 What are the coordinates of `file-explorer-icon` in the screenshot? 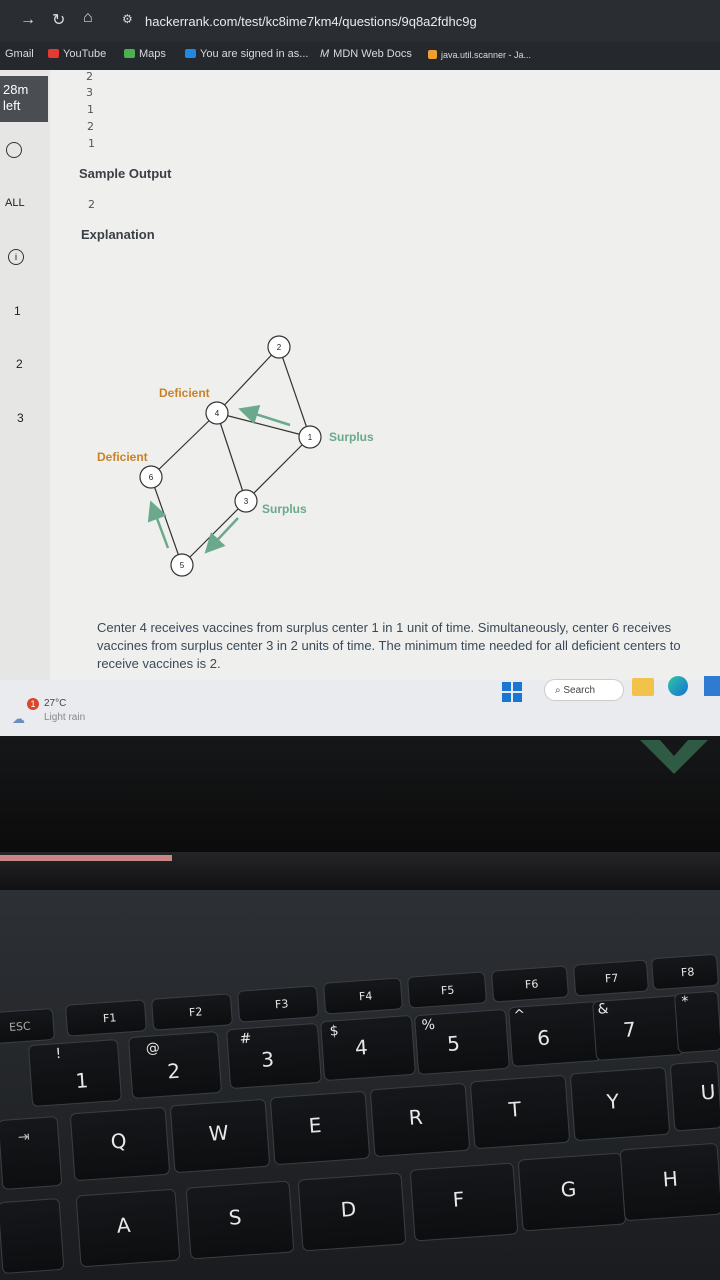 It's located at (643, 687).